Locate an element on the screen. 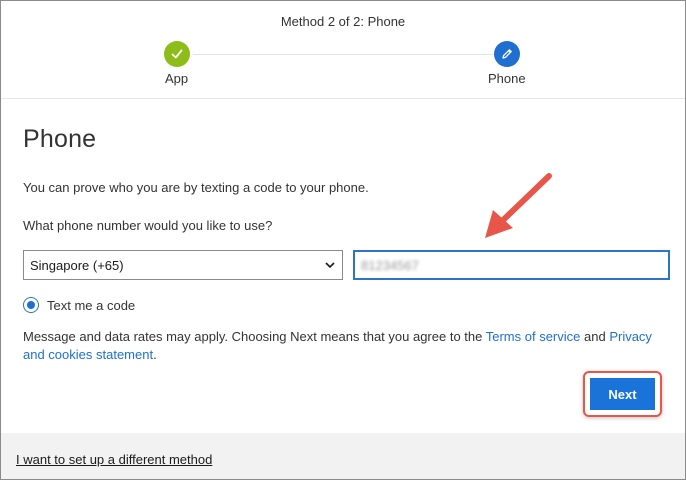  step-label-phone: Phone is located at coordinates (507, 78).